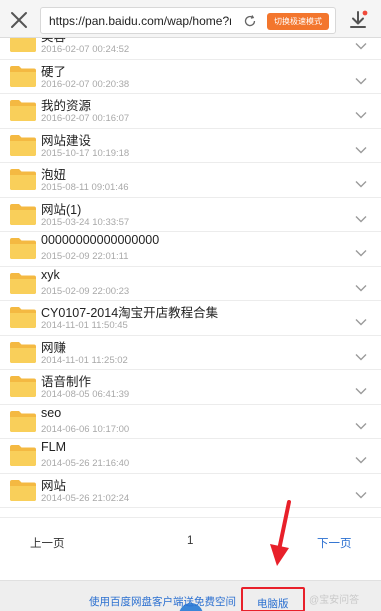 This screenshot has width=381, height=611. Describe the element at coordinates (190, 146) in the screenshot. I see `file-row: 网站建设 2015-10-17 10:19:18` at that location.